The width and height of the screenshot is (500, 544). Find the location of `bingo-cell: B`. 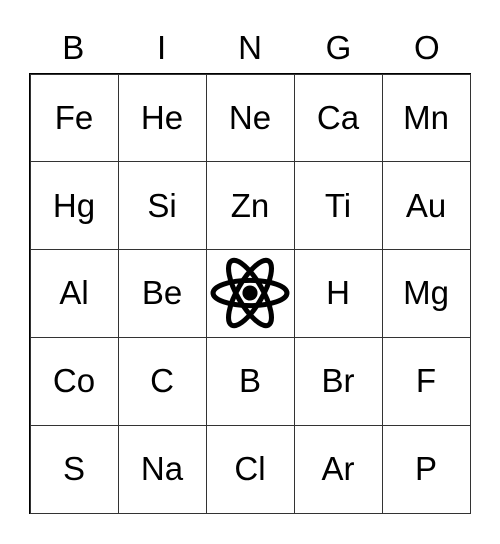

bingo-cell: B is located at coordinates (250, 381).